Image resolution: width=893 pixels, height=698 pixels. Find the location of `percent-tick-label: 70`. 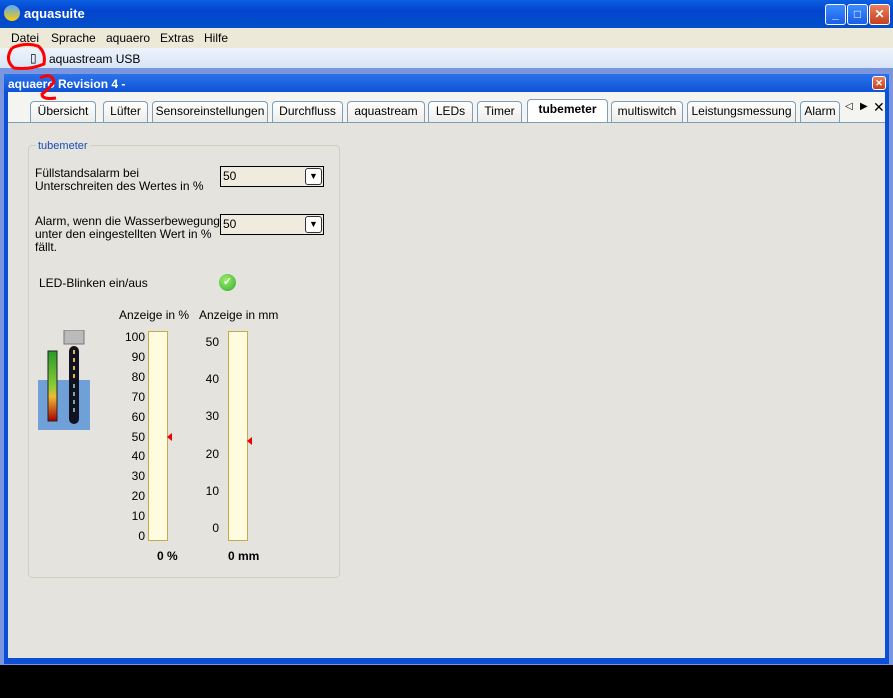

percent-tick-label: 70 is located at coordinates (138, 396).